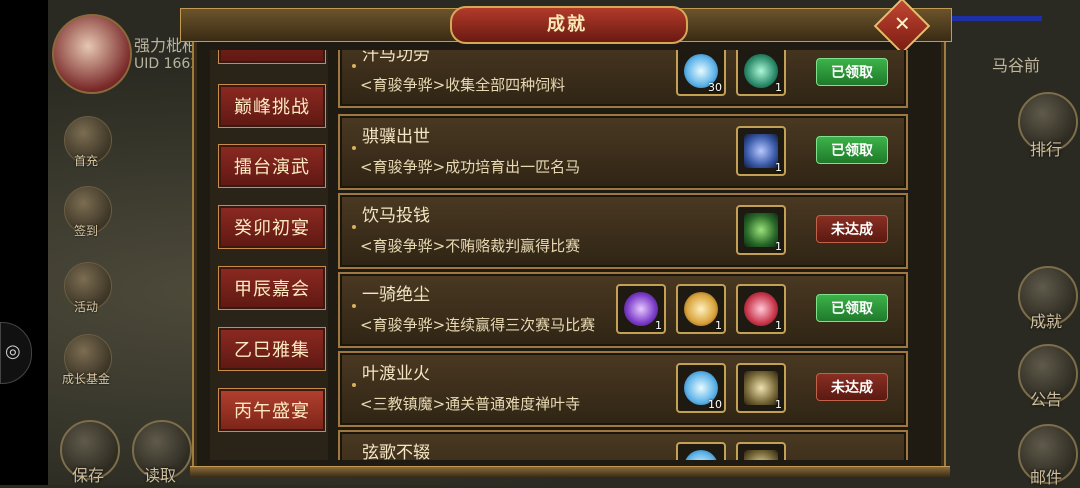 The height and width of the screenshot is (488, 1080). Describe the element at coordinates (623, 445) in the screenshot. I see `achievement-row: 弦歌不辍` at that location.